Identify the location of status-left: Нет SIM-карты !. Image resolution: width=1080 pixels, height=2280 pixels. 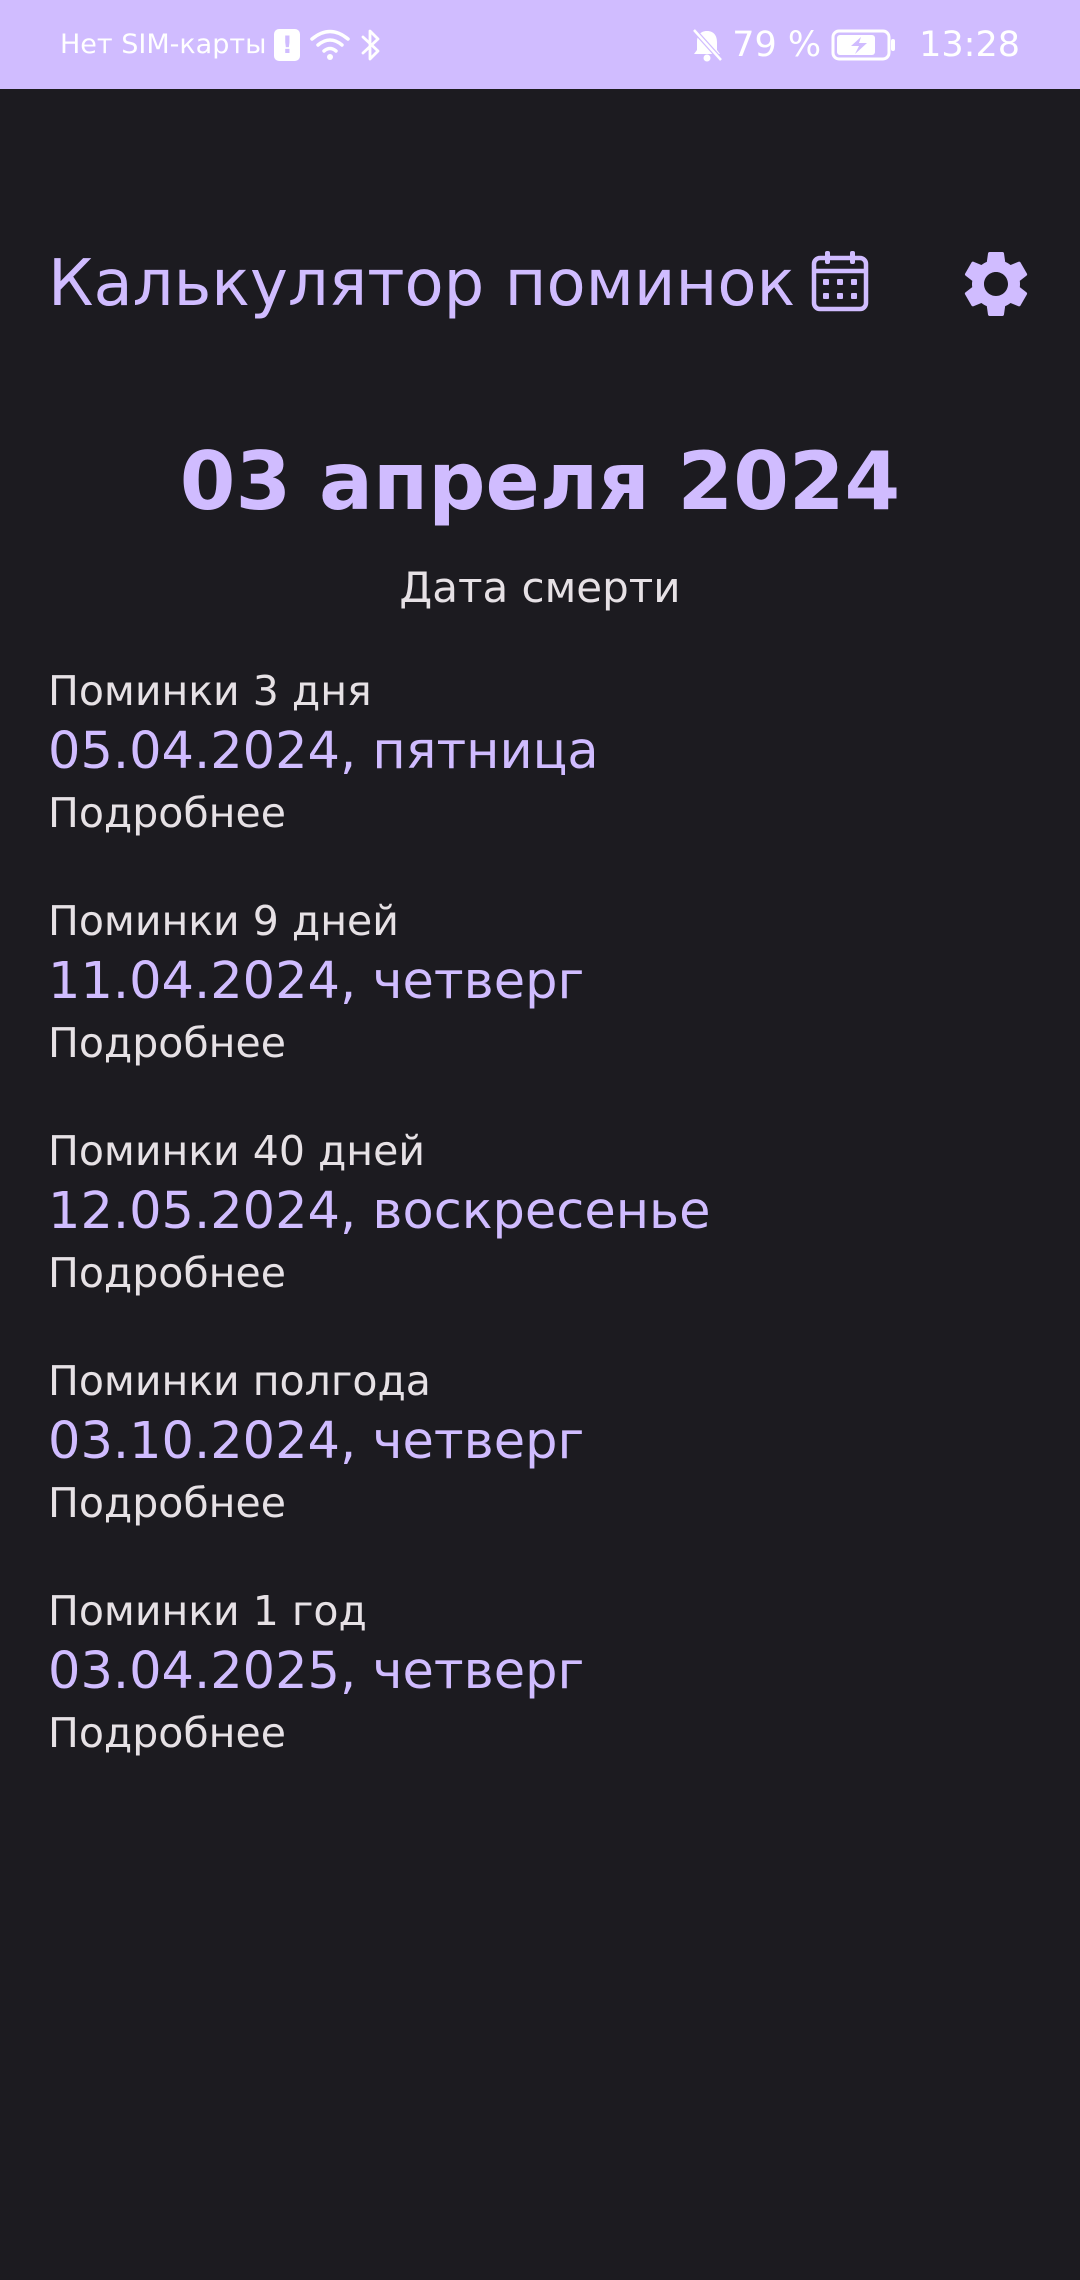
(221, 44).